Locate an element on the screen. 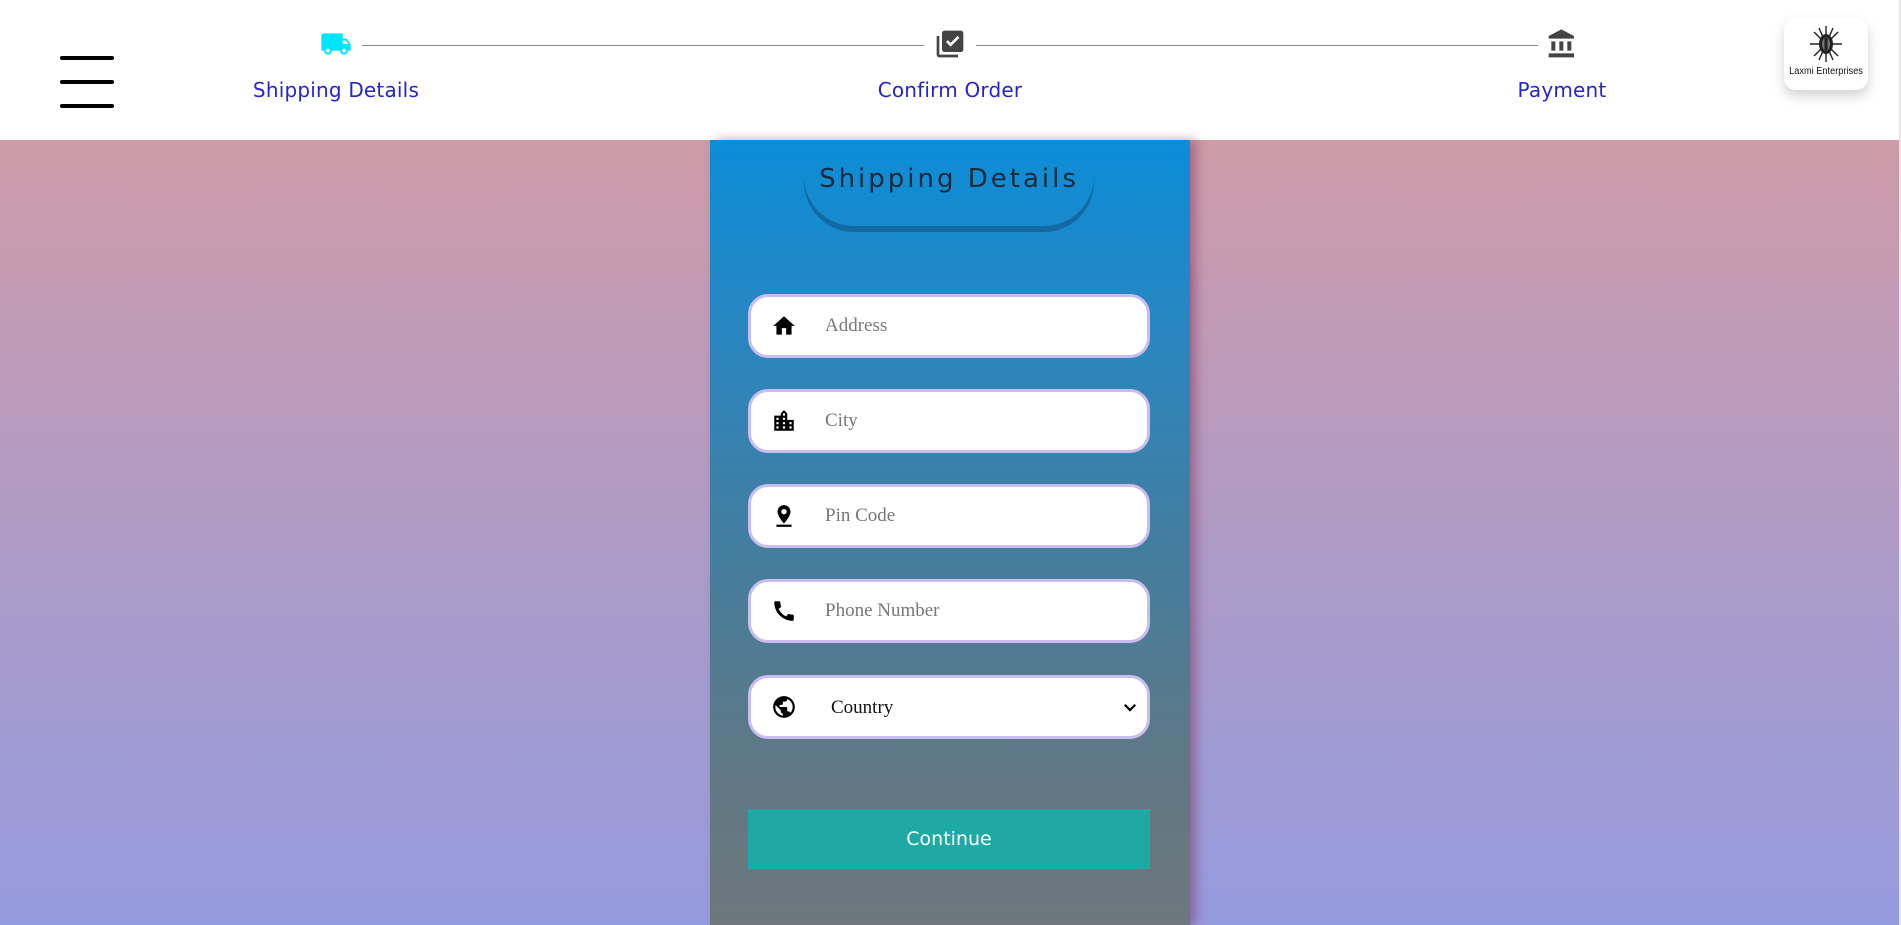 Image resolution: width=1901 pixels, height=925 pixels. pin-code-input is located at coordinates (975, 516).